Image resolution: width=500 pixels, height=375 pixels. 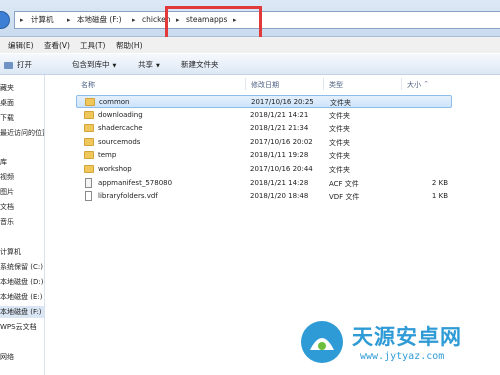 I want to click on table-row: common 2017/10/16 20:25 文件夹, so click(x=264, y=101).